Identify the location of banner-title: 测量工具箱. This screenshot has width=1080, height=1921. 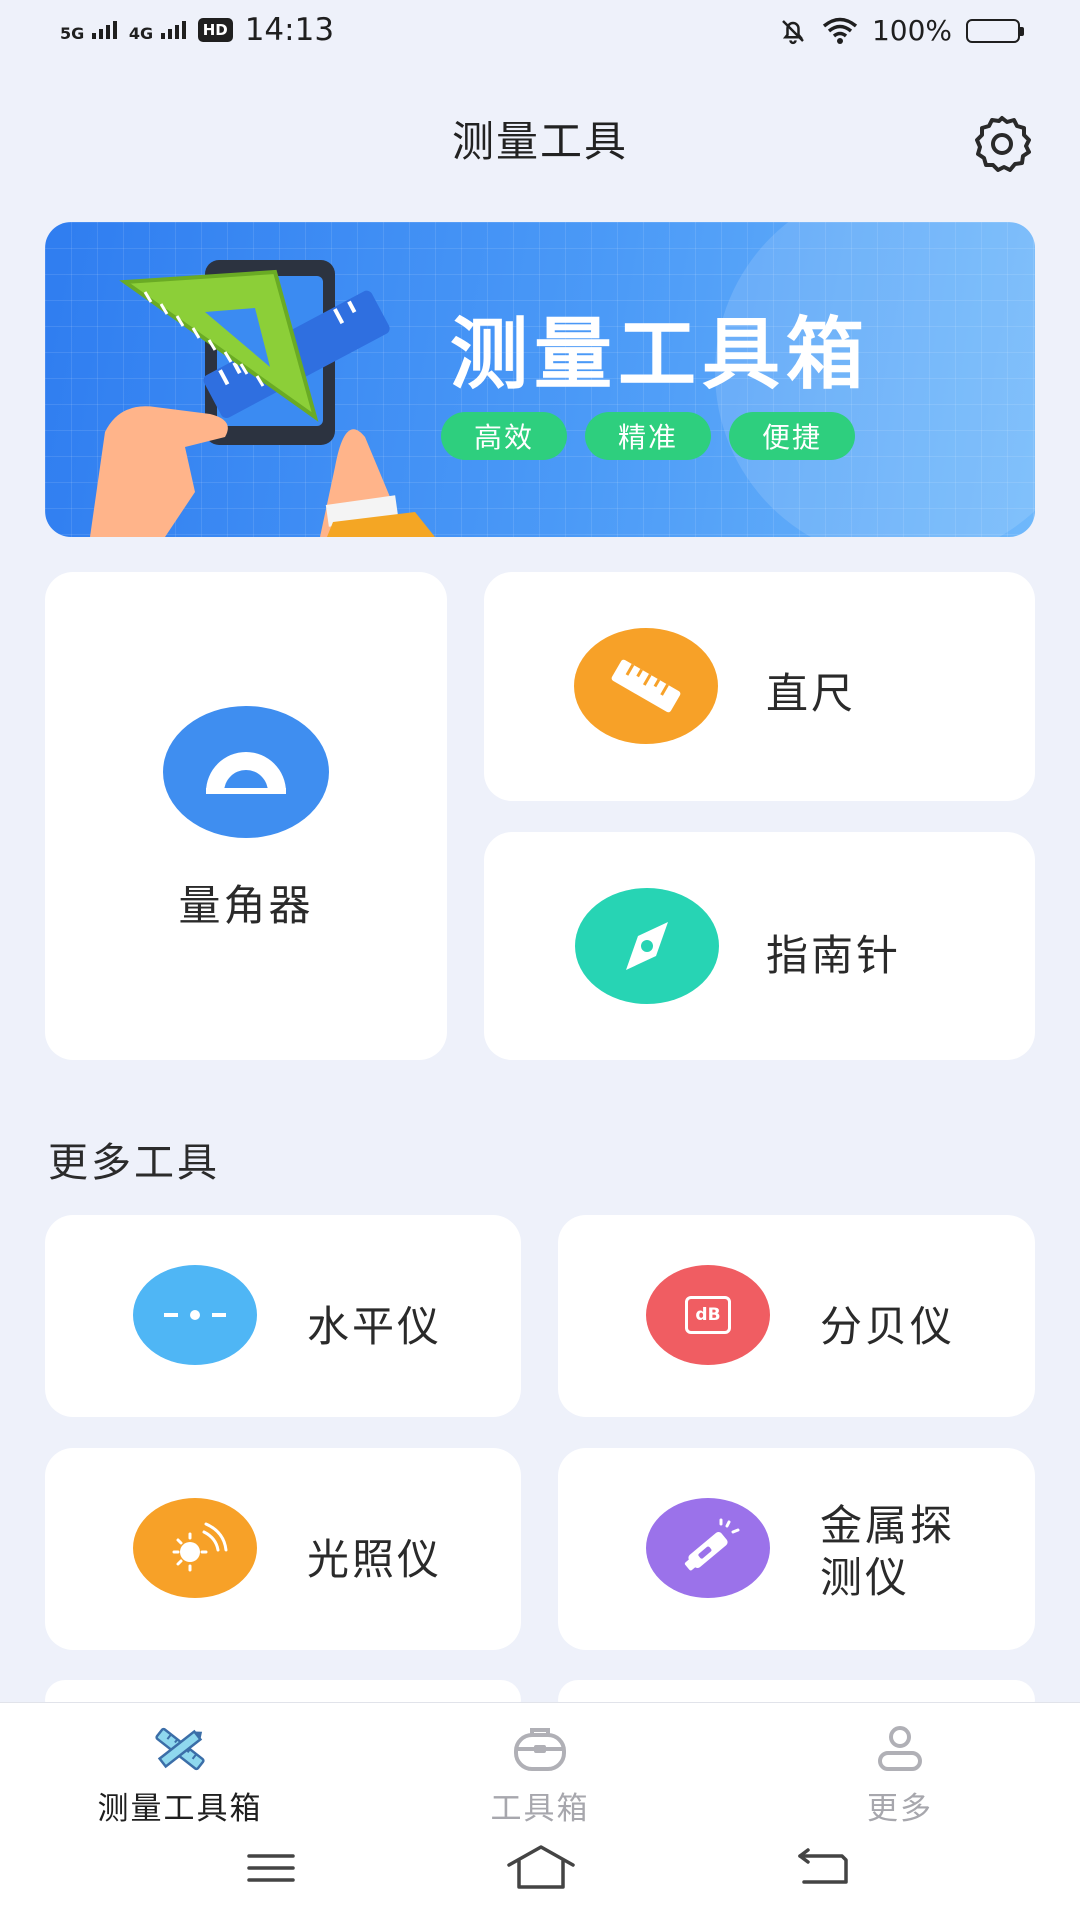
(660, 355).